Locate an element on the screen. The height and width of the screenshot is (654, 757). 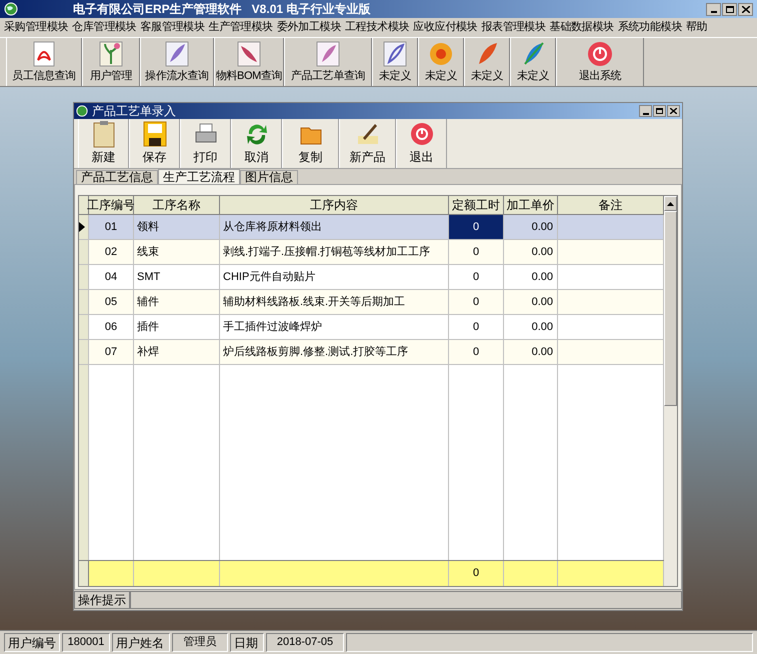
toolbar-button: 取消 is located at coordinates (256, 143).